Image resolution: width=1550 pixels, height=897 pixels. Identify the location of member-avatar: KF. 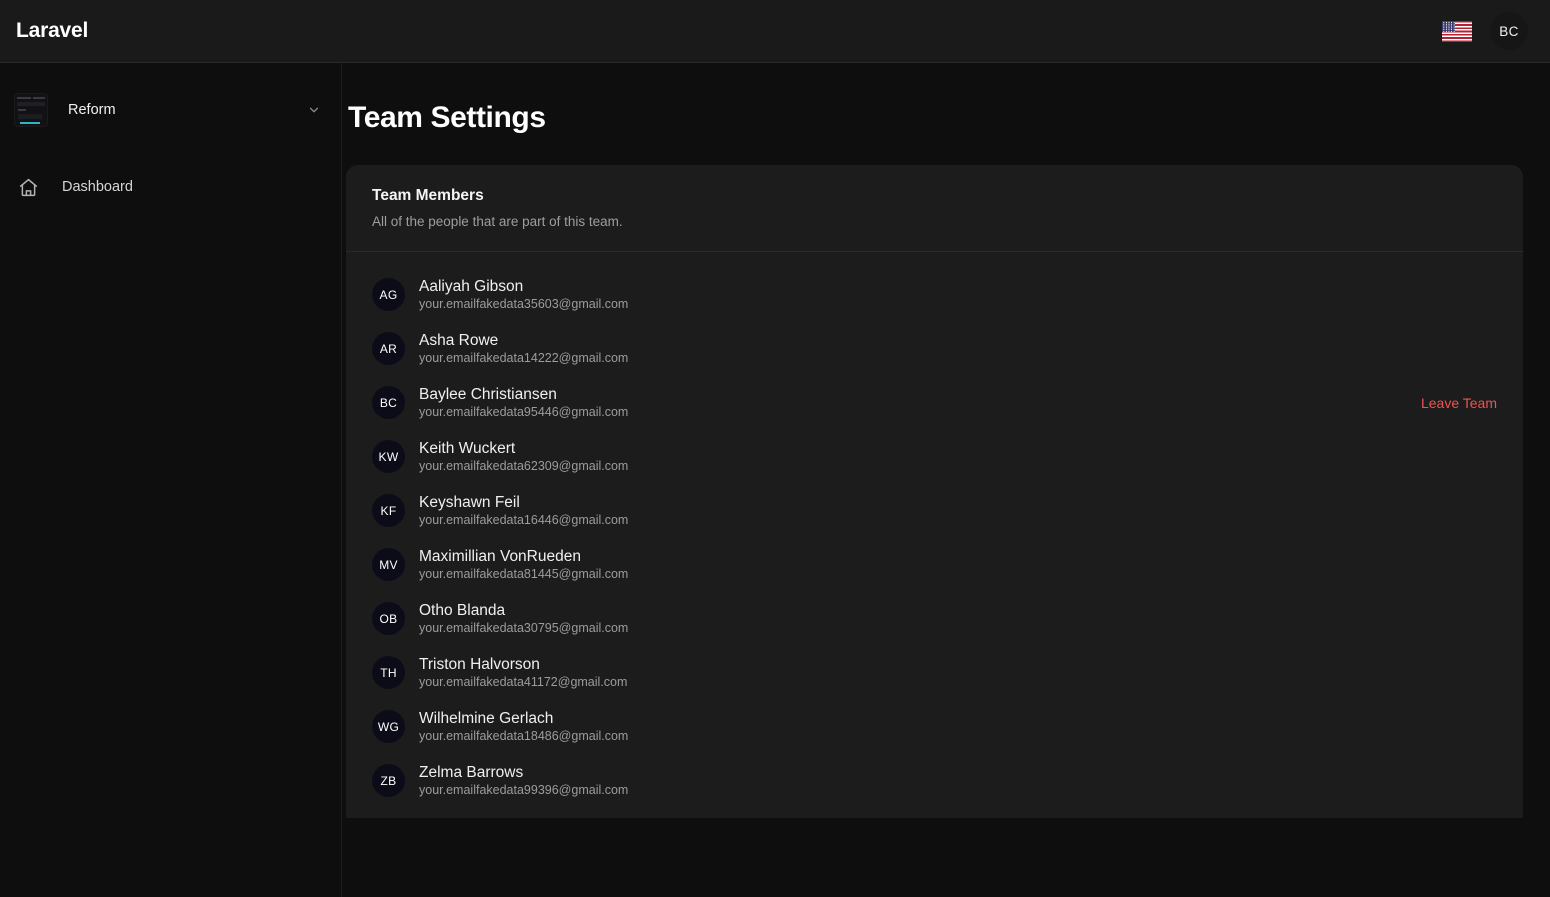
(388, 511).